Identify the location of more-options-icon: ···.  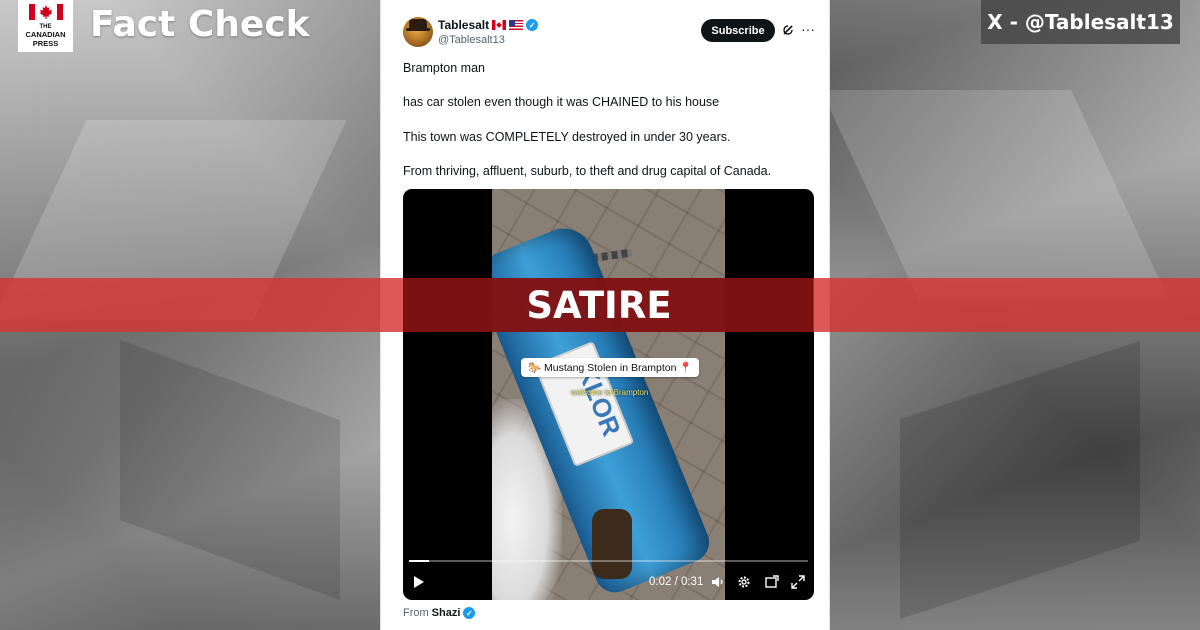
(808, 29).